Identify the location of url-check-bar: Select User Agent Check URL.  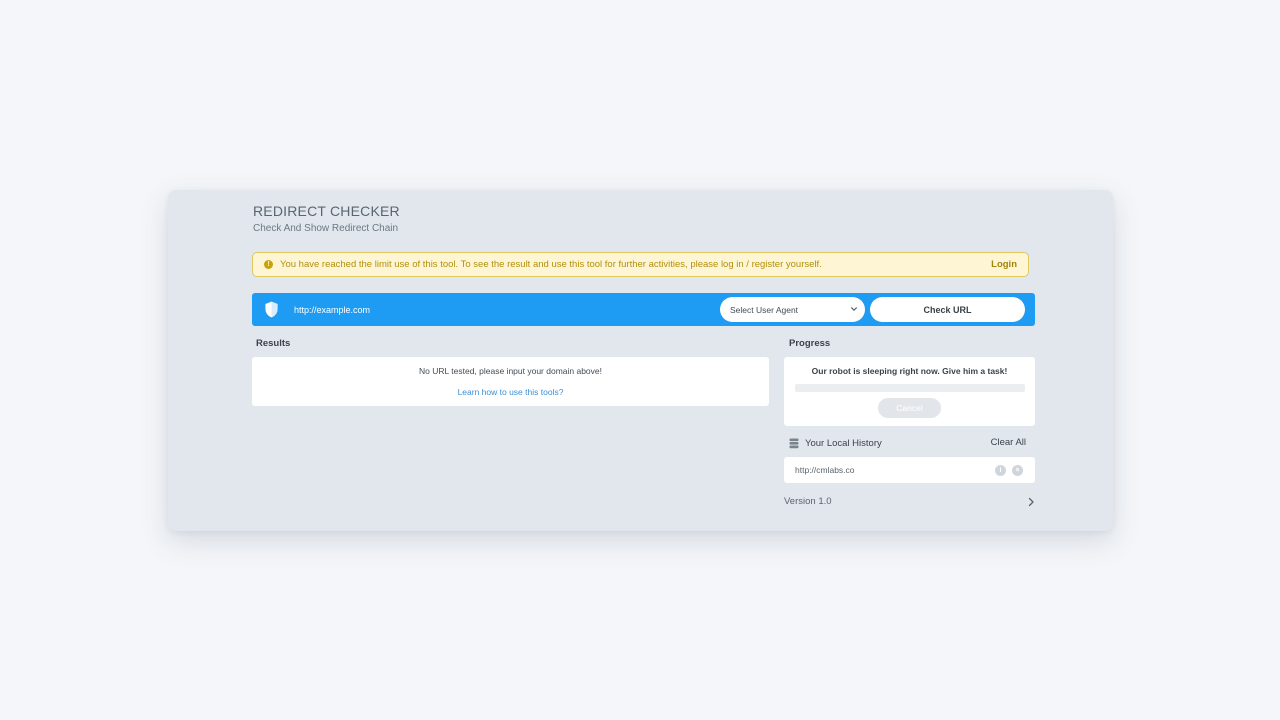
(643, 309).